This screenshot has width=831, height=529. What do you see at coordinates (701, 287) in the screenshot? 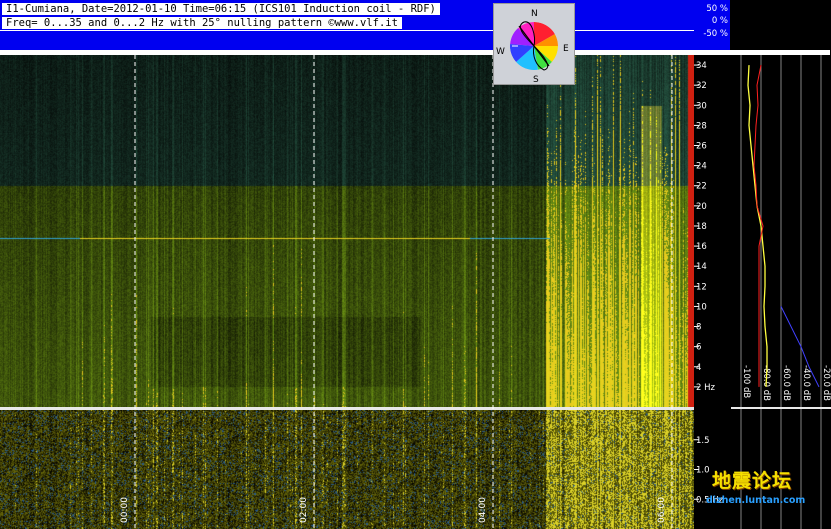
I see `freq-tick-label: 12` at bounding box center [701, 287].